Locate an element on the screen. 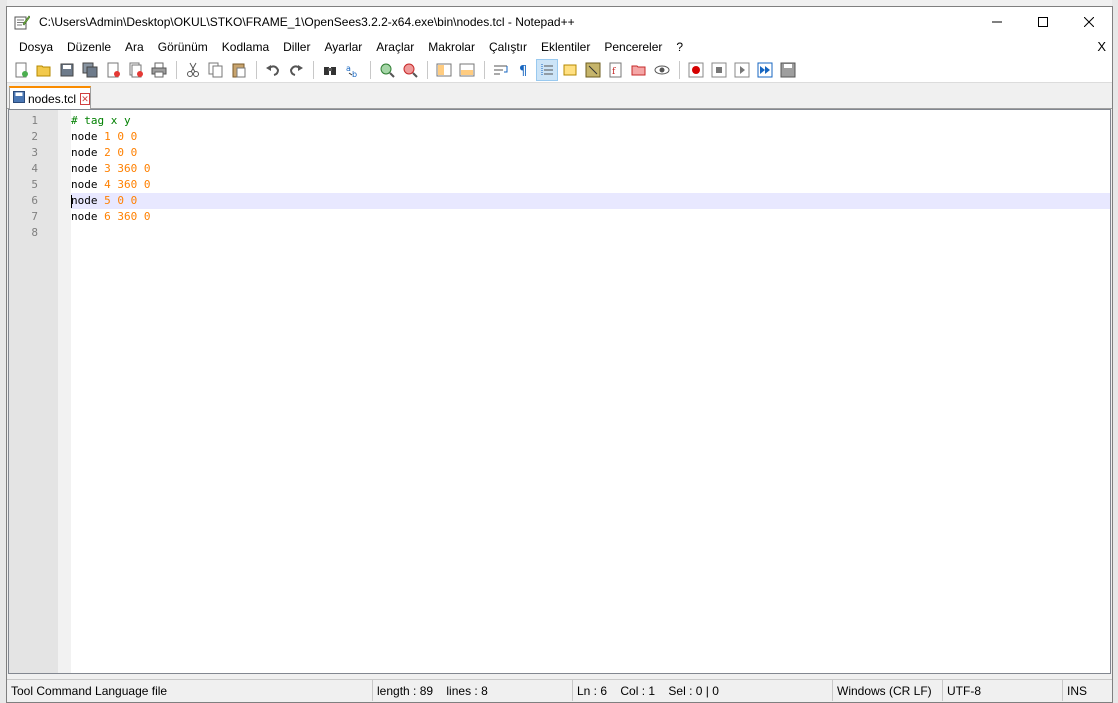  run-macro-multiple-icon is located at coordinates (765, 70).